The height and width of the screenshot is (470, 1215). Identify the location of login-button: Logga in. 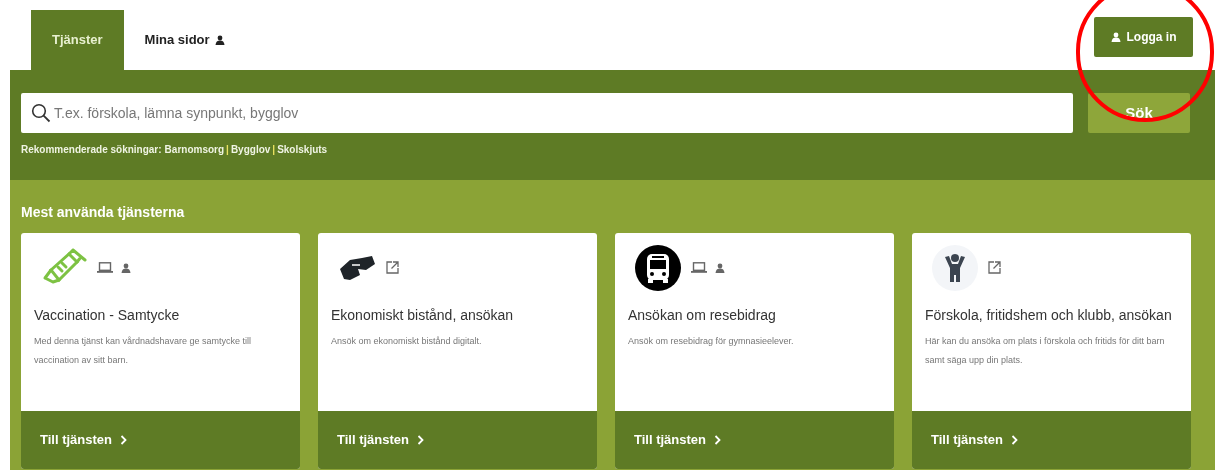
(1143, 37).